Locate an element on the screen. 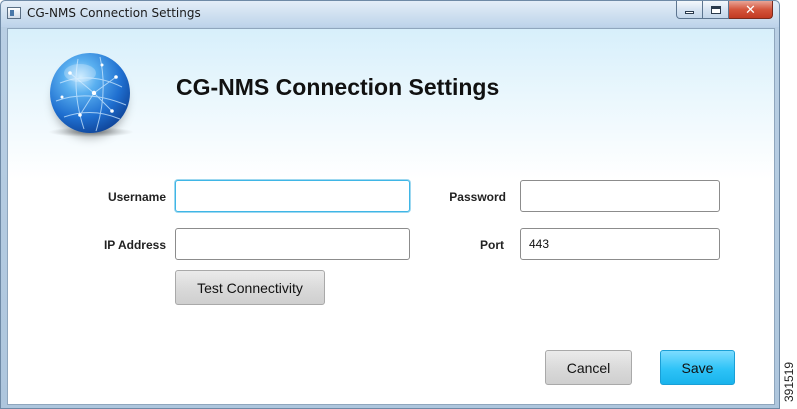 Image resolution: width=797 pixels, height=409 pixels. port-label: Port is located at coordinates (492, 245).